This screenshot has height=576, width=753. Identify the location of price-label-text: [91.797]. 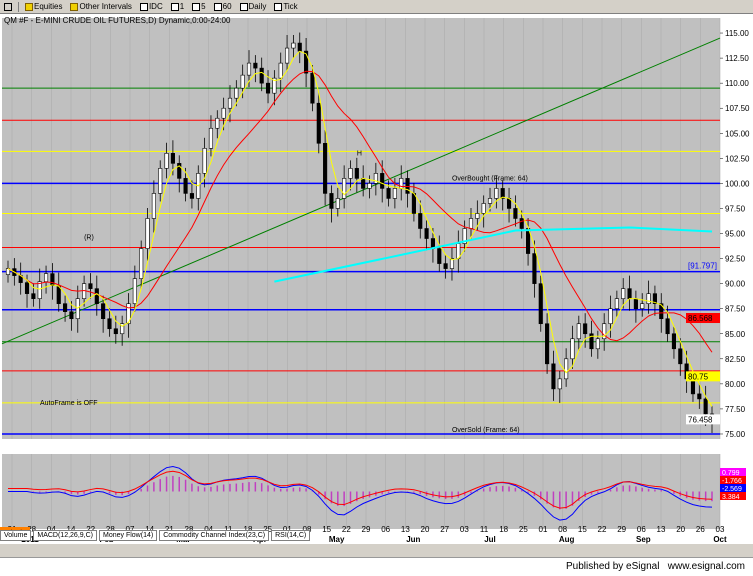
(702, 266).